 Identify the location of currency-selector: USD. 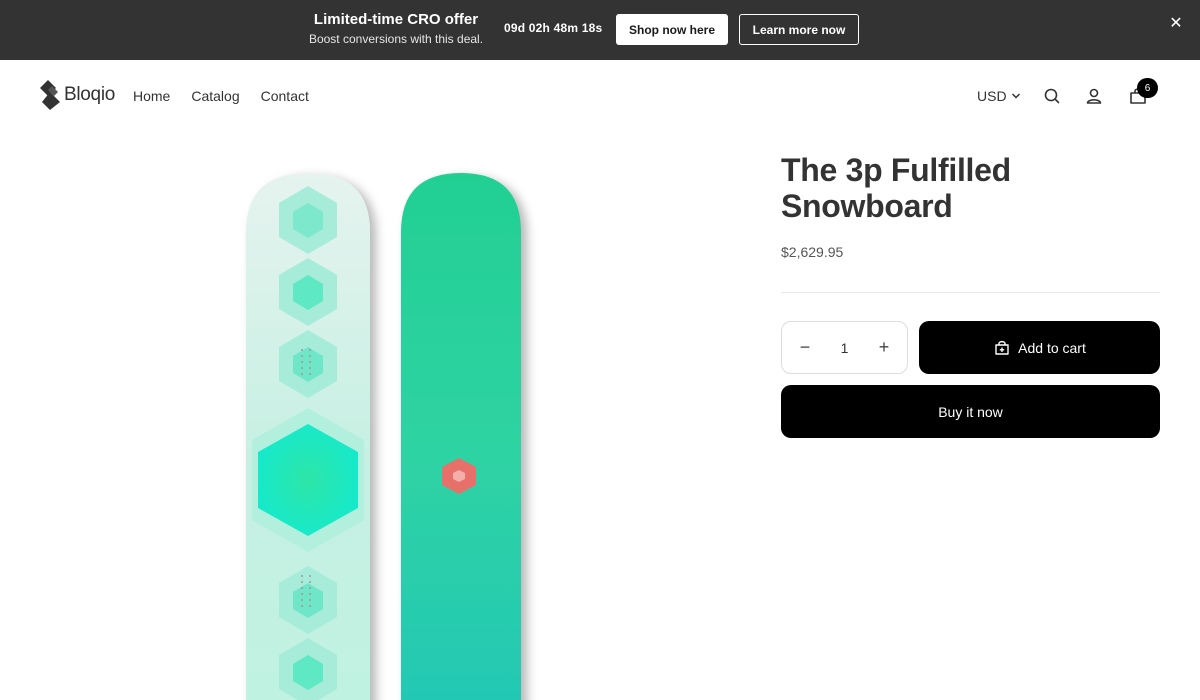
(999, 96).